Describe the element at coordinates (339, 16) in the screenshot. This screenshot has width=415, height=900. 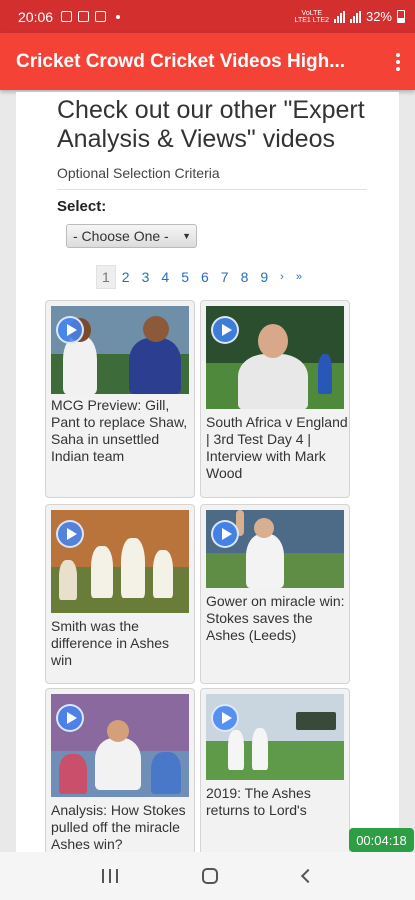
I see `signal-sim1-icon` at that location.